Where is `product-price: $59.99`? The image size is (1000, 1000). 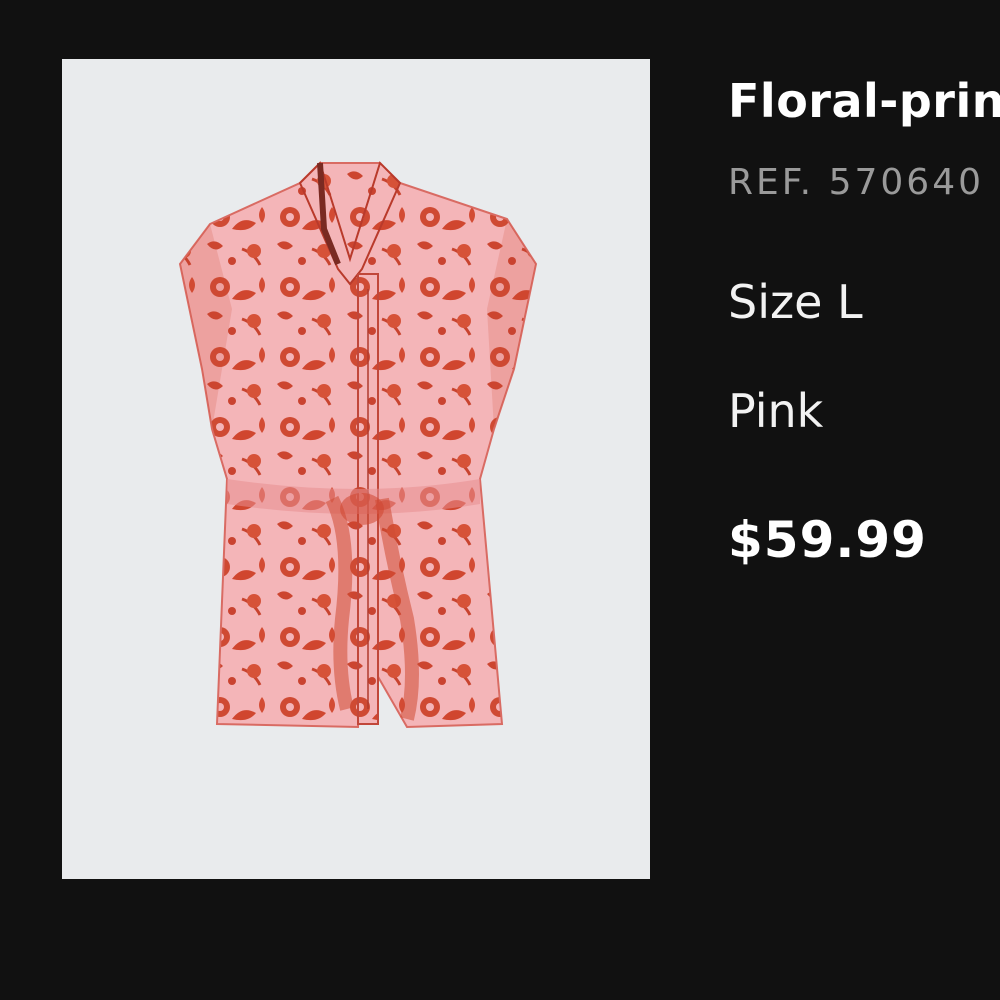
product-price: $59.99 is located at coordinates (827, 540).